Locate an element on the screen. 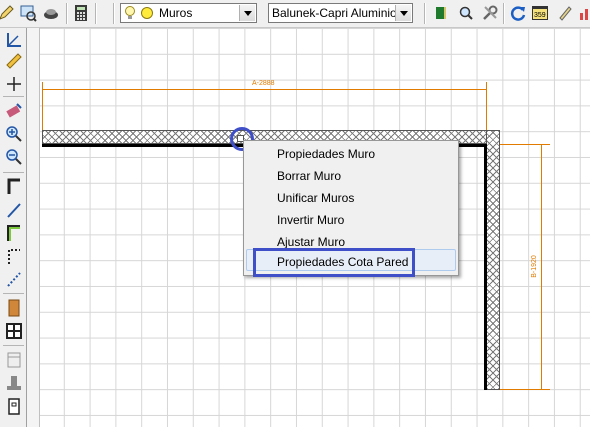 The width and height of the screenshot is (590, 427). calendar-icon: 359 is located at coordinates (540, 13).